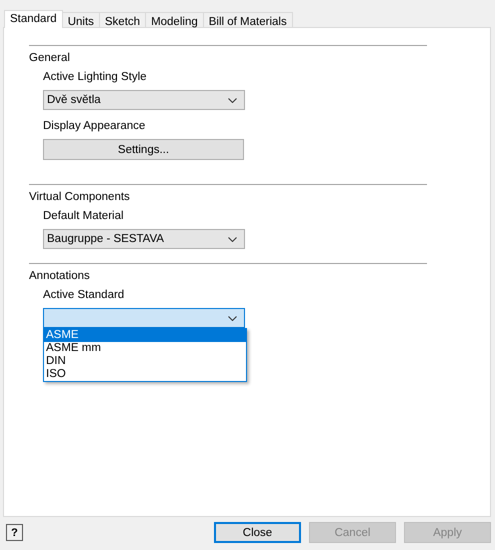 This screenshot has height=550, width=495. Describe the element at coordinates (145, 348) in the screenshot. I see `dropdown-option: ASME mm` at that location.